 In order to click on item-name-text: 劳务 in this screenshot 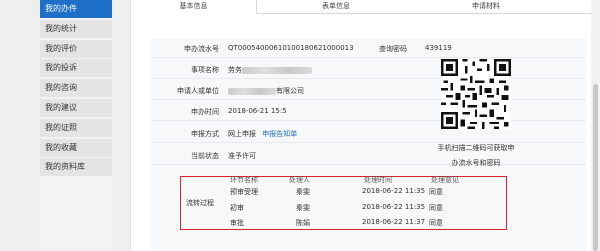, I will do `click(235, 70)`.